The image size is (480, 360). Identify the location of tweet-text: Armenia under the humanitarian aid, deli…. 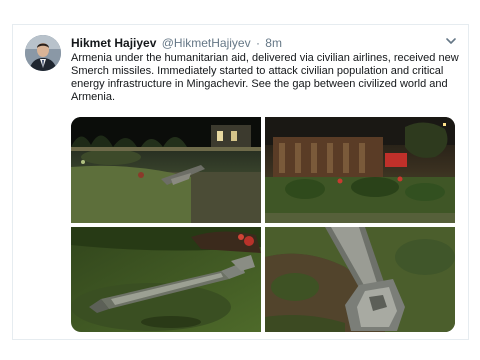
(265, 77).